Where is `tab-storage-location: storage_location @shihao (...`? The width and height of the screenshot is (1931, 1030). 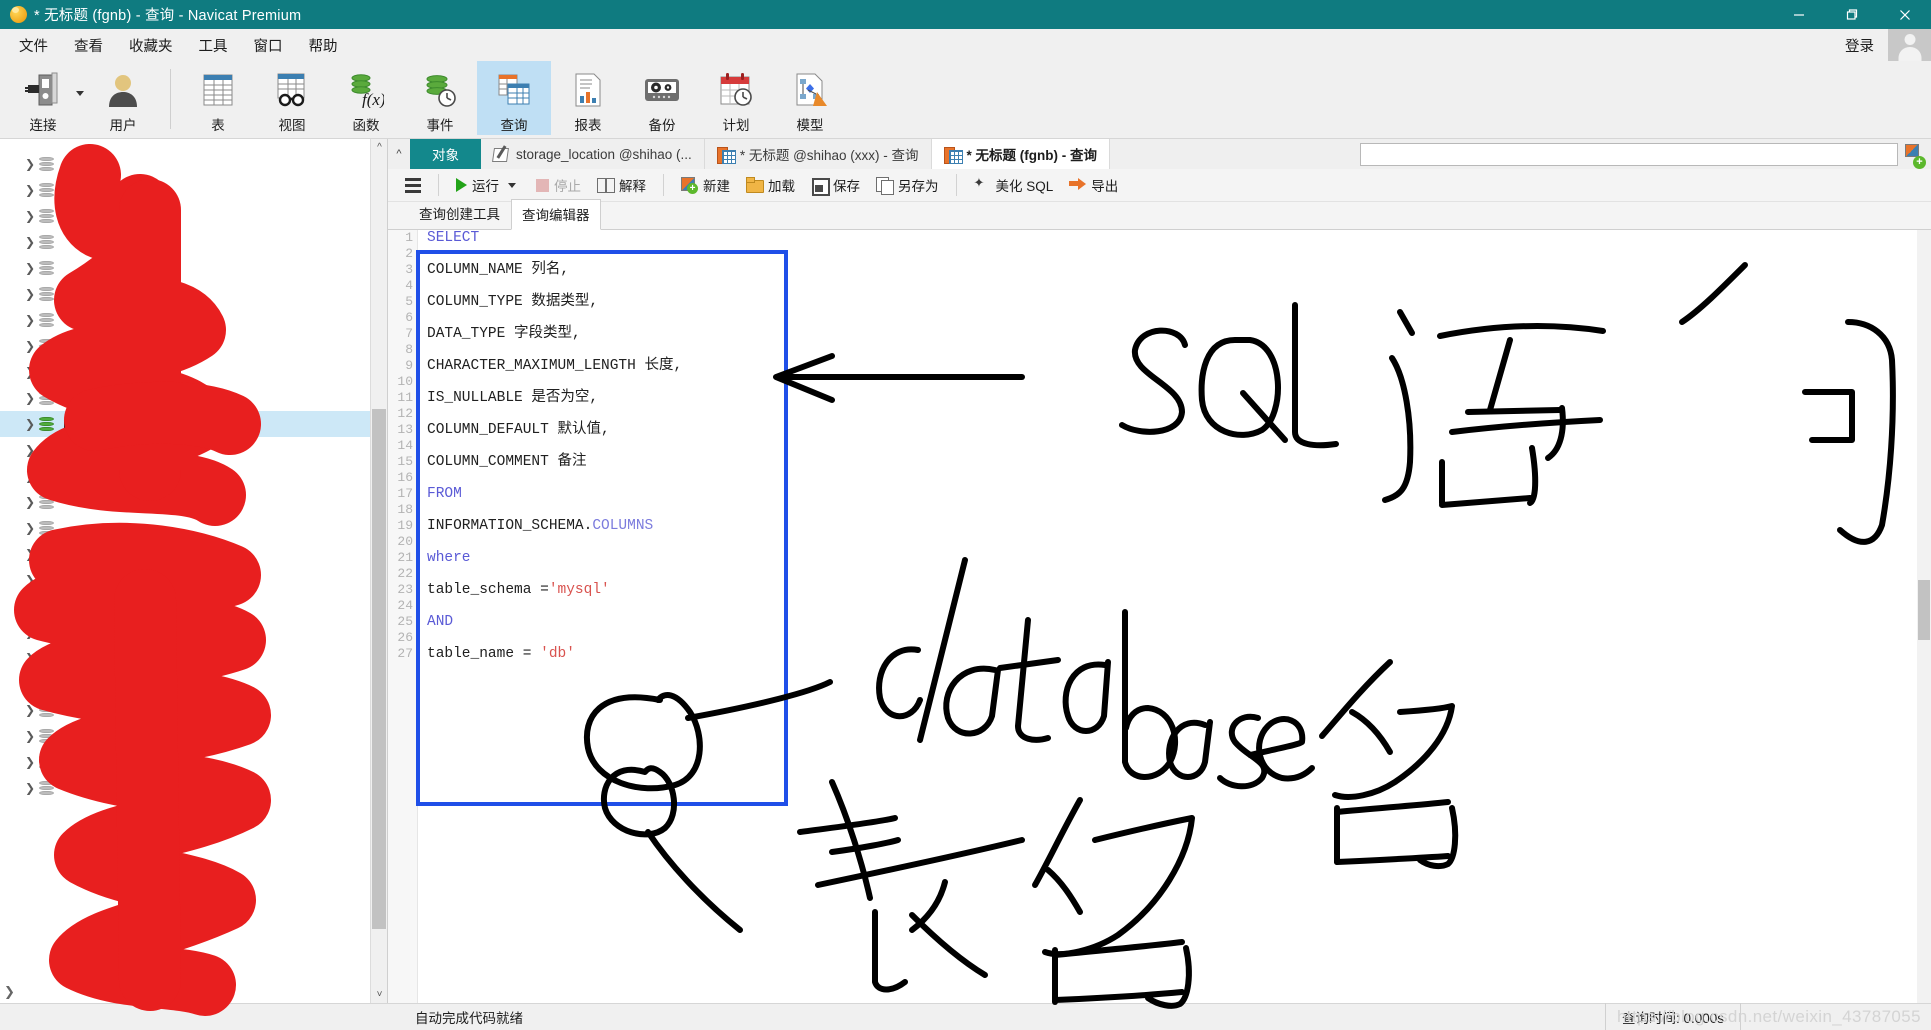 tab-storage-location: storage_location @shihao (... is located at coordinates (593, 154).